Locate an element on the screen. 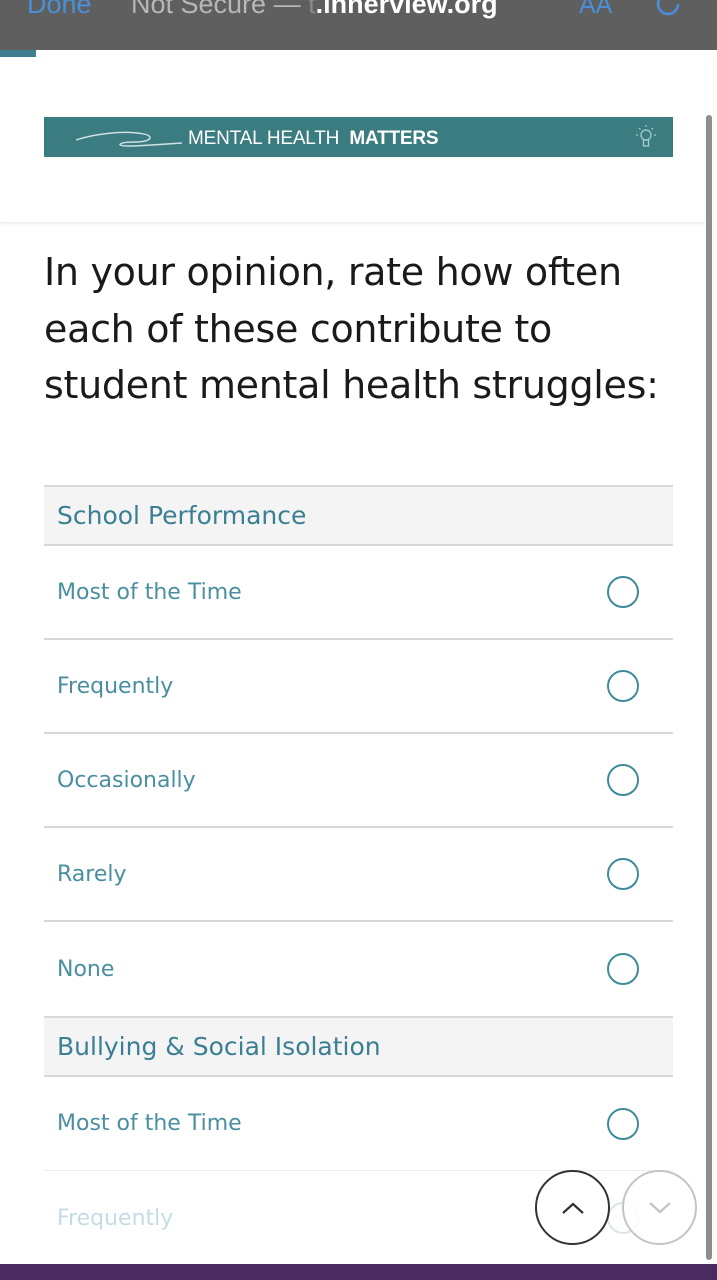 The width and height of the screenshot is (717, 1280). footer-strip is located at coordinates (358, 1272).